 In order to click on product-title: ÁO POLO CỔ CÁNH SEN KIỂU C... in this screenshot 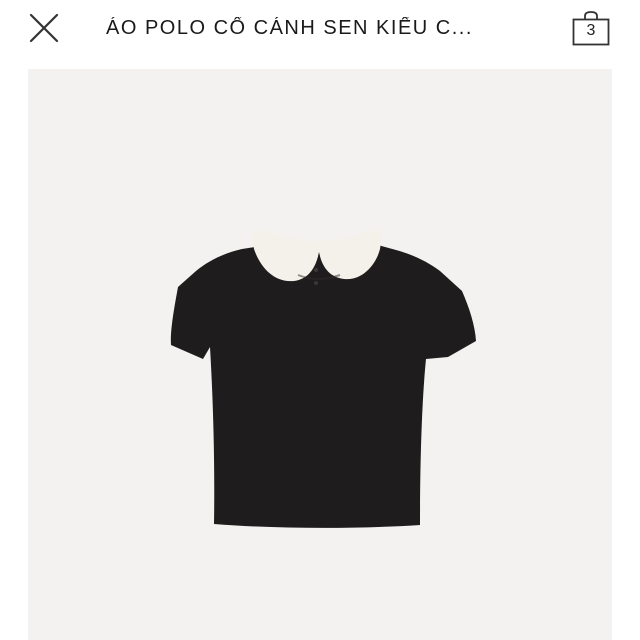, I will do `click(289, 28)`.